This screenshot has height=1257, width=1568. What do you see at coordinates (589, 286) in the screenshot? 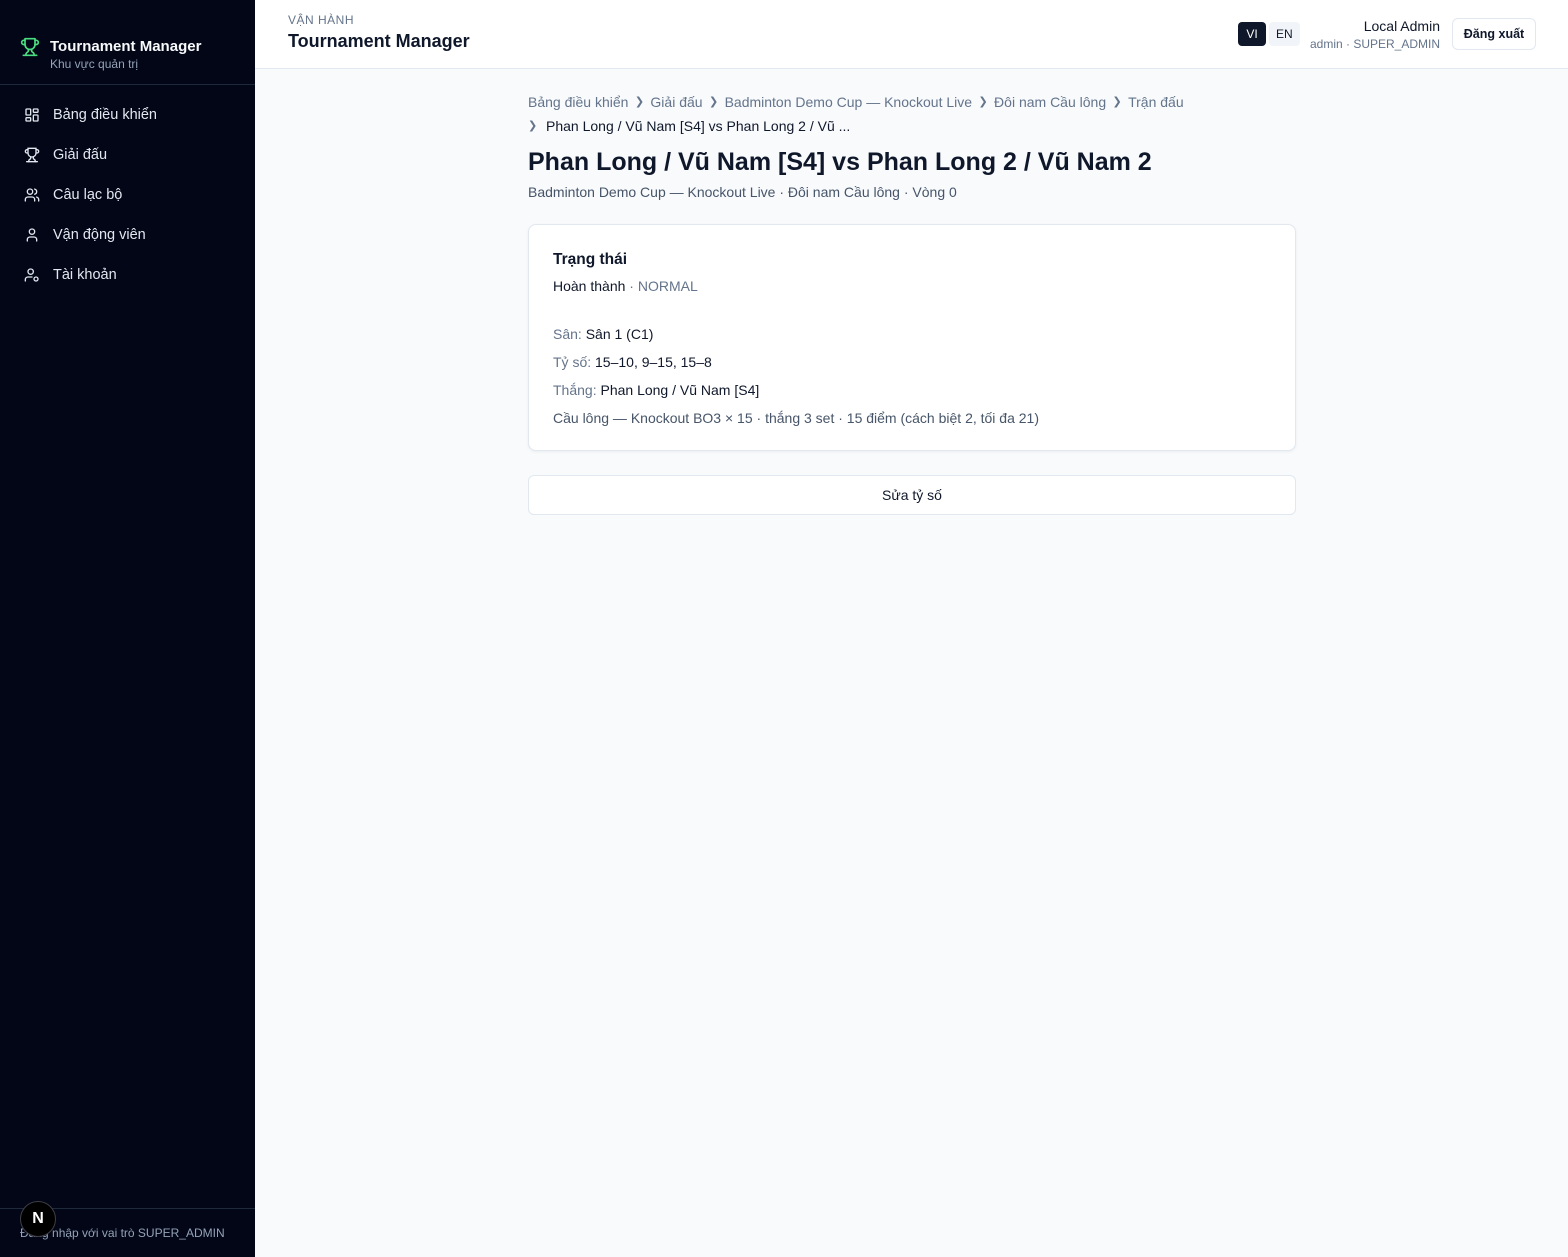
I see `status-value: Hoàn thành` at bounding box center [589, 286].